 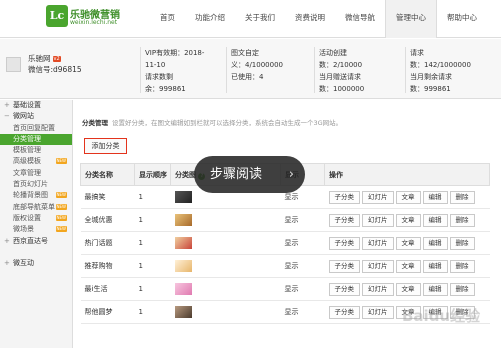 I want to click on vip-date: 11-10, so click(x=155, y=65).